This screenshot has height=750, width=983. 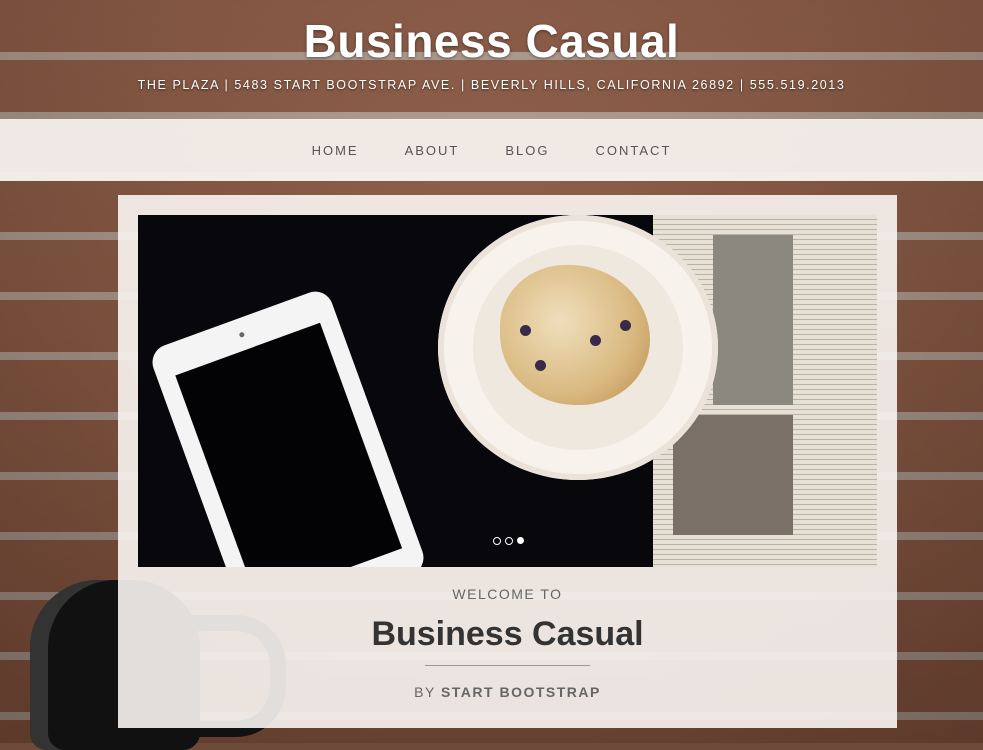 I want to click on nav-item-blog: BLOG, so click(x=527, y=150).